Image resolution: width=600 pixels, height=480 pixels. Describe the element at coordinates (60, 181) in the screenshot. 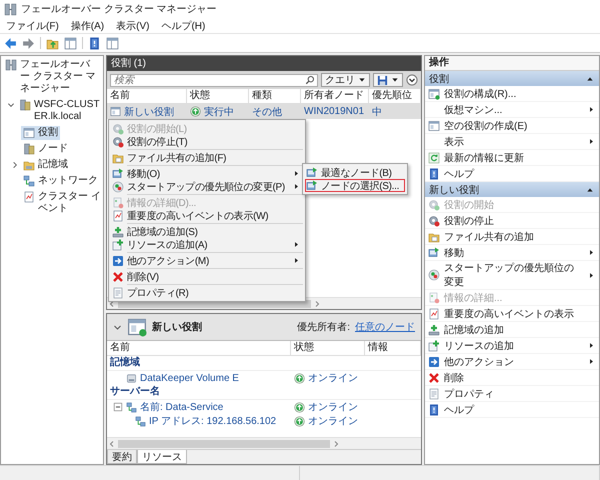

I see `tree-item: ネットワーク` at that location.